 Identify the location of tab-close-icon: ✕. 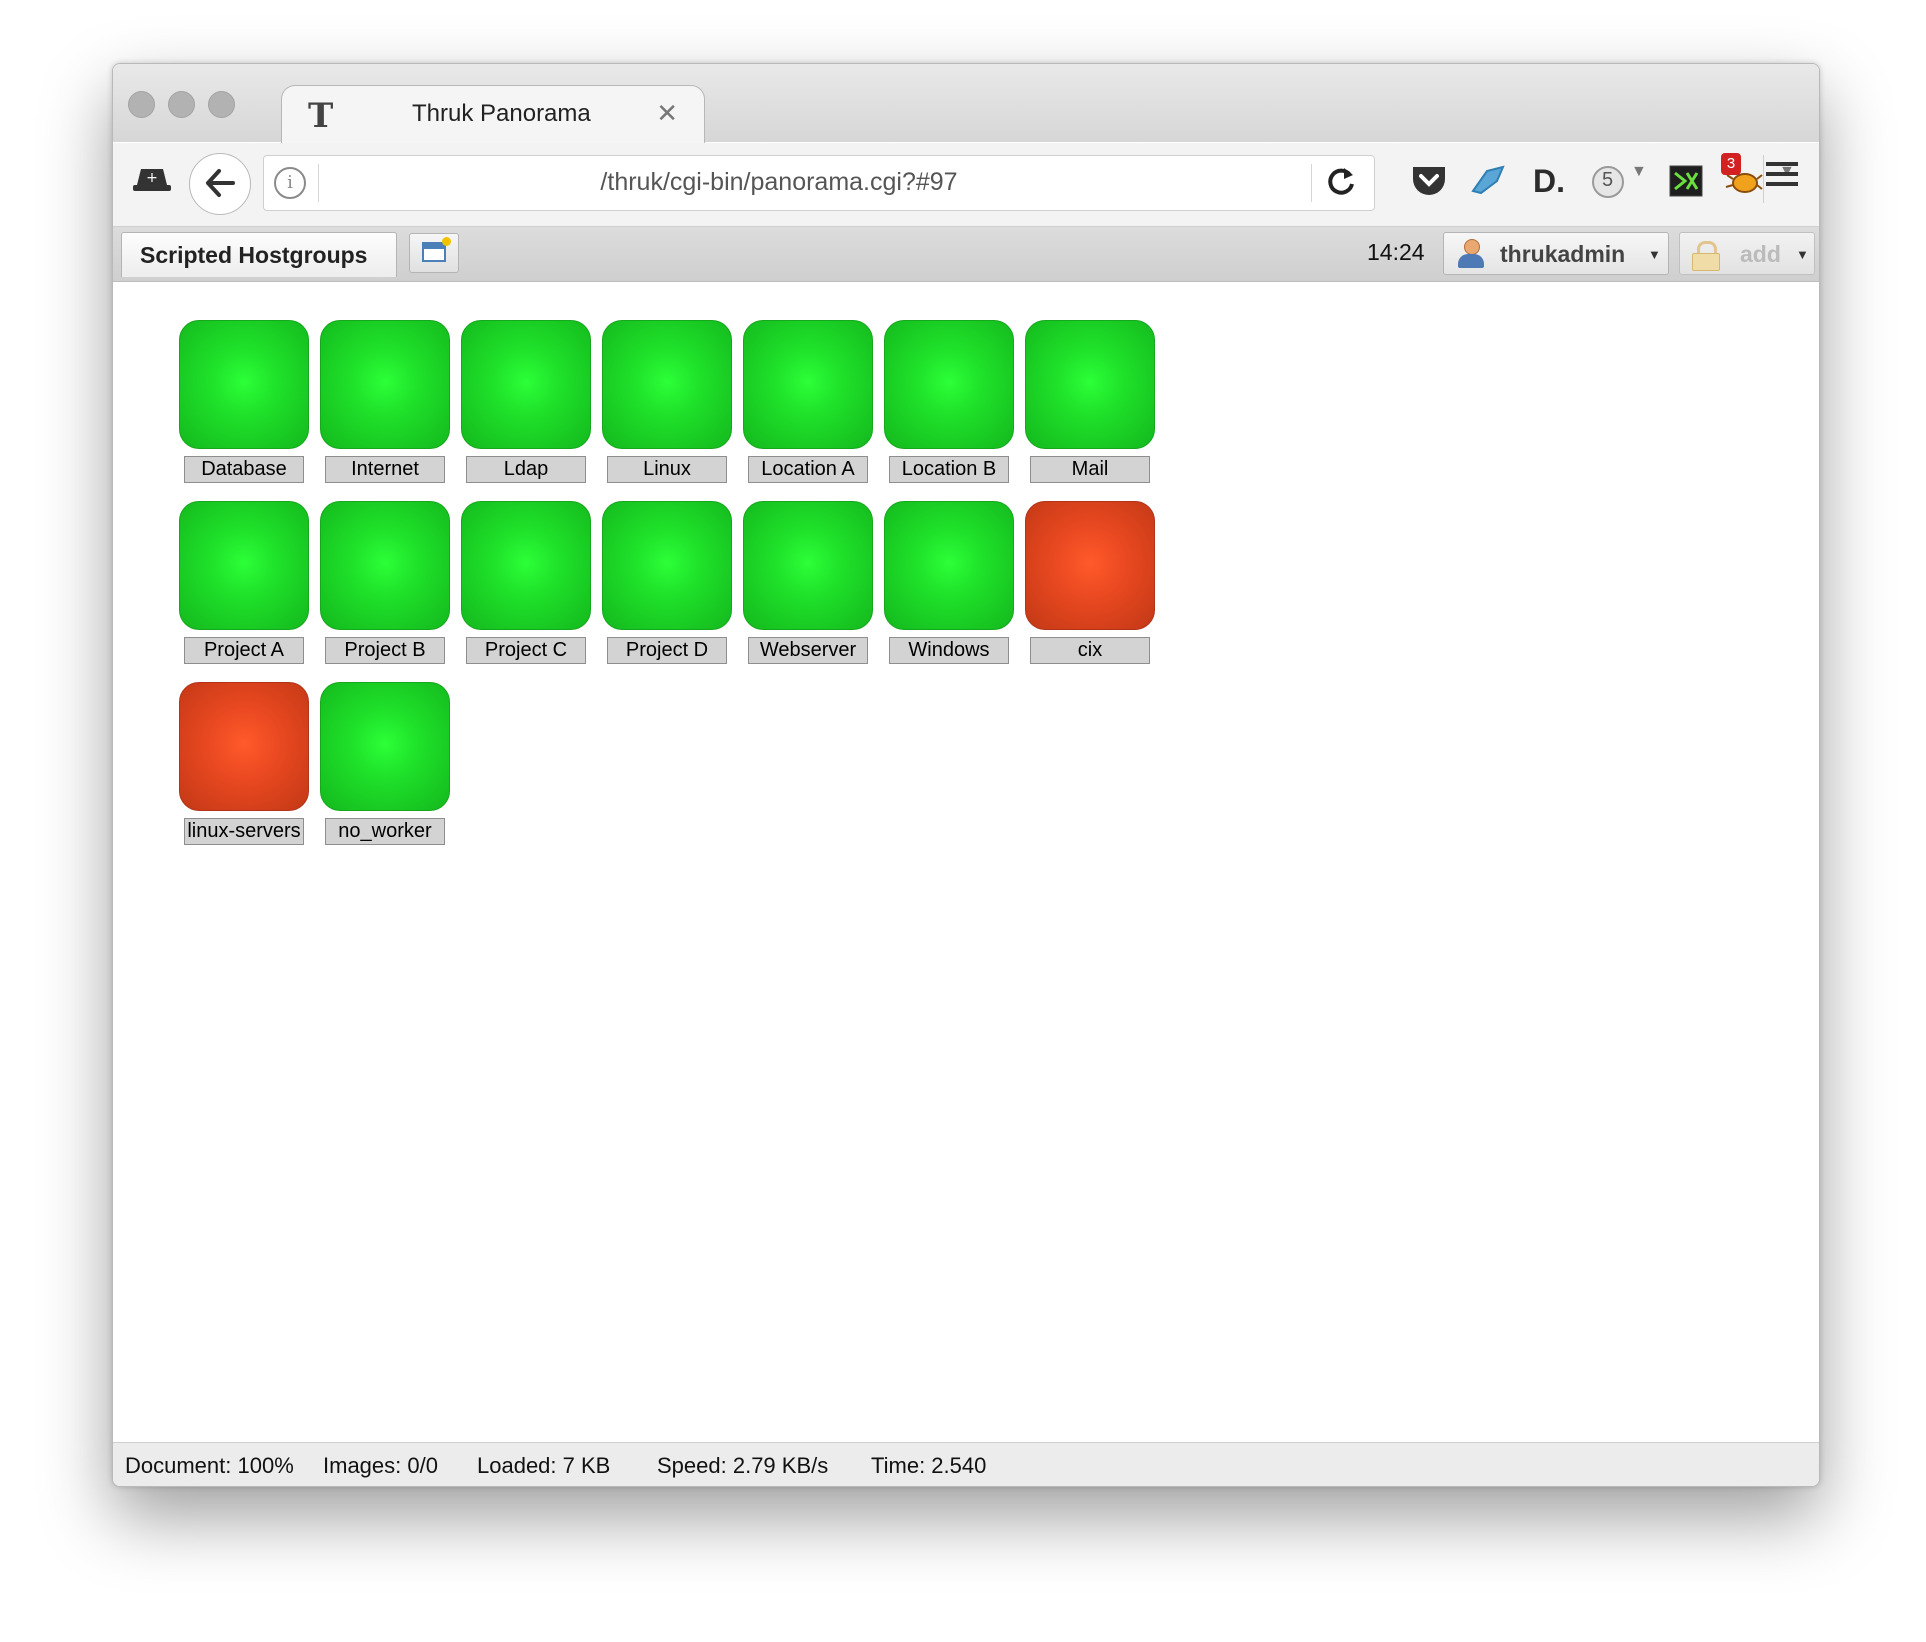
(667, 113).